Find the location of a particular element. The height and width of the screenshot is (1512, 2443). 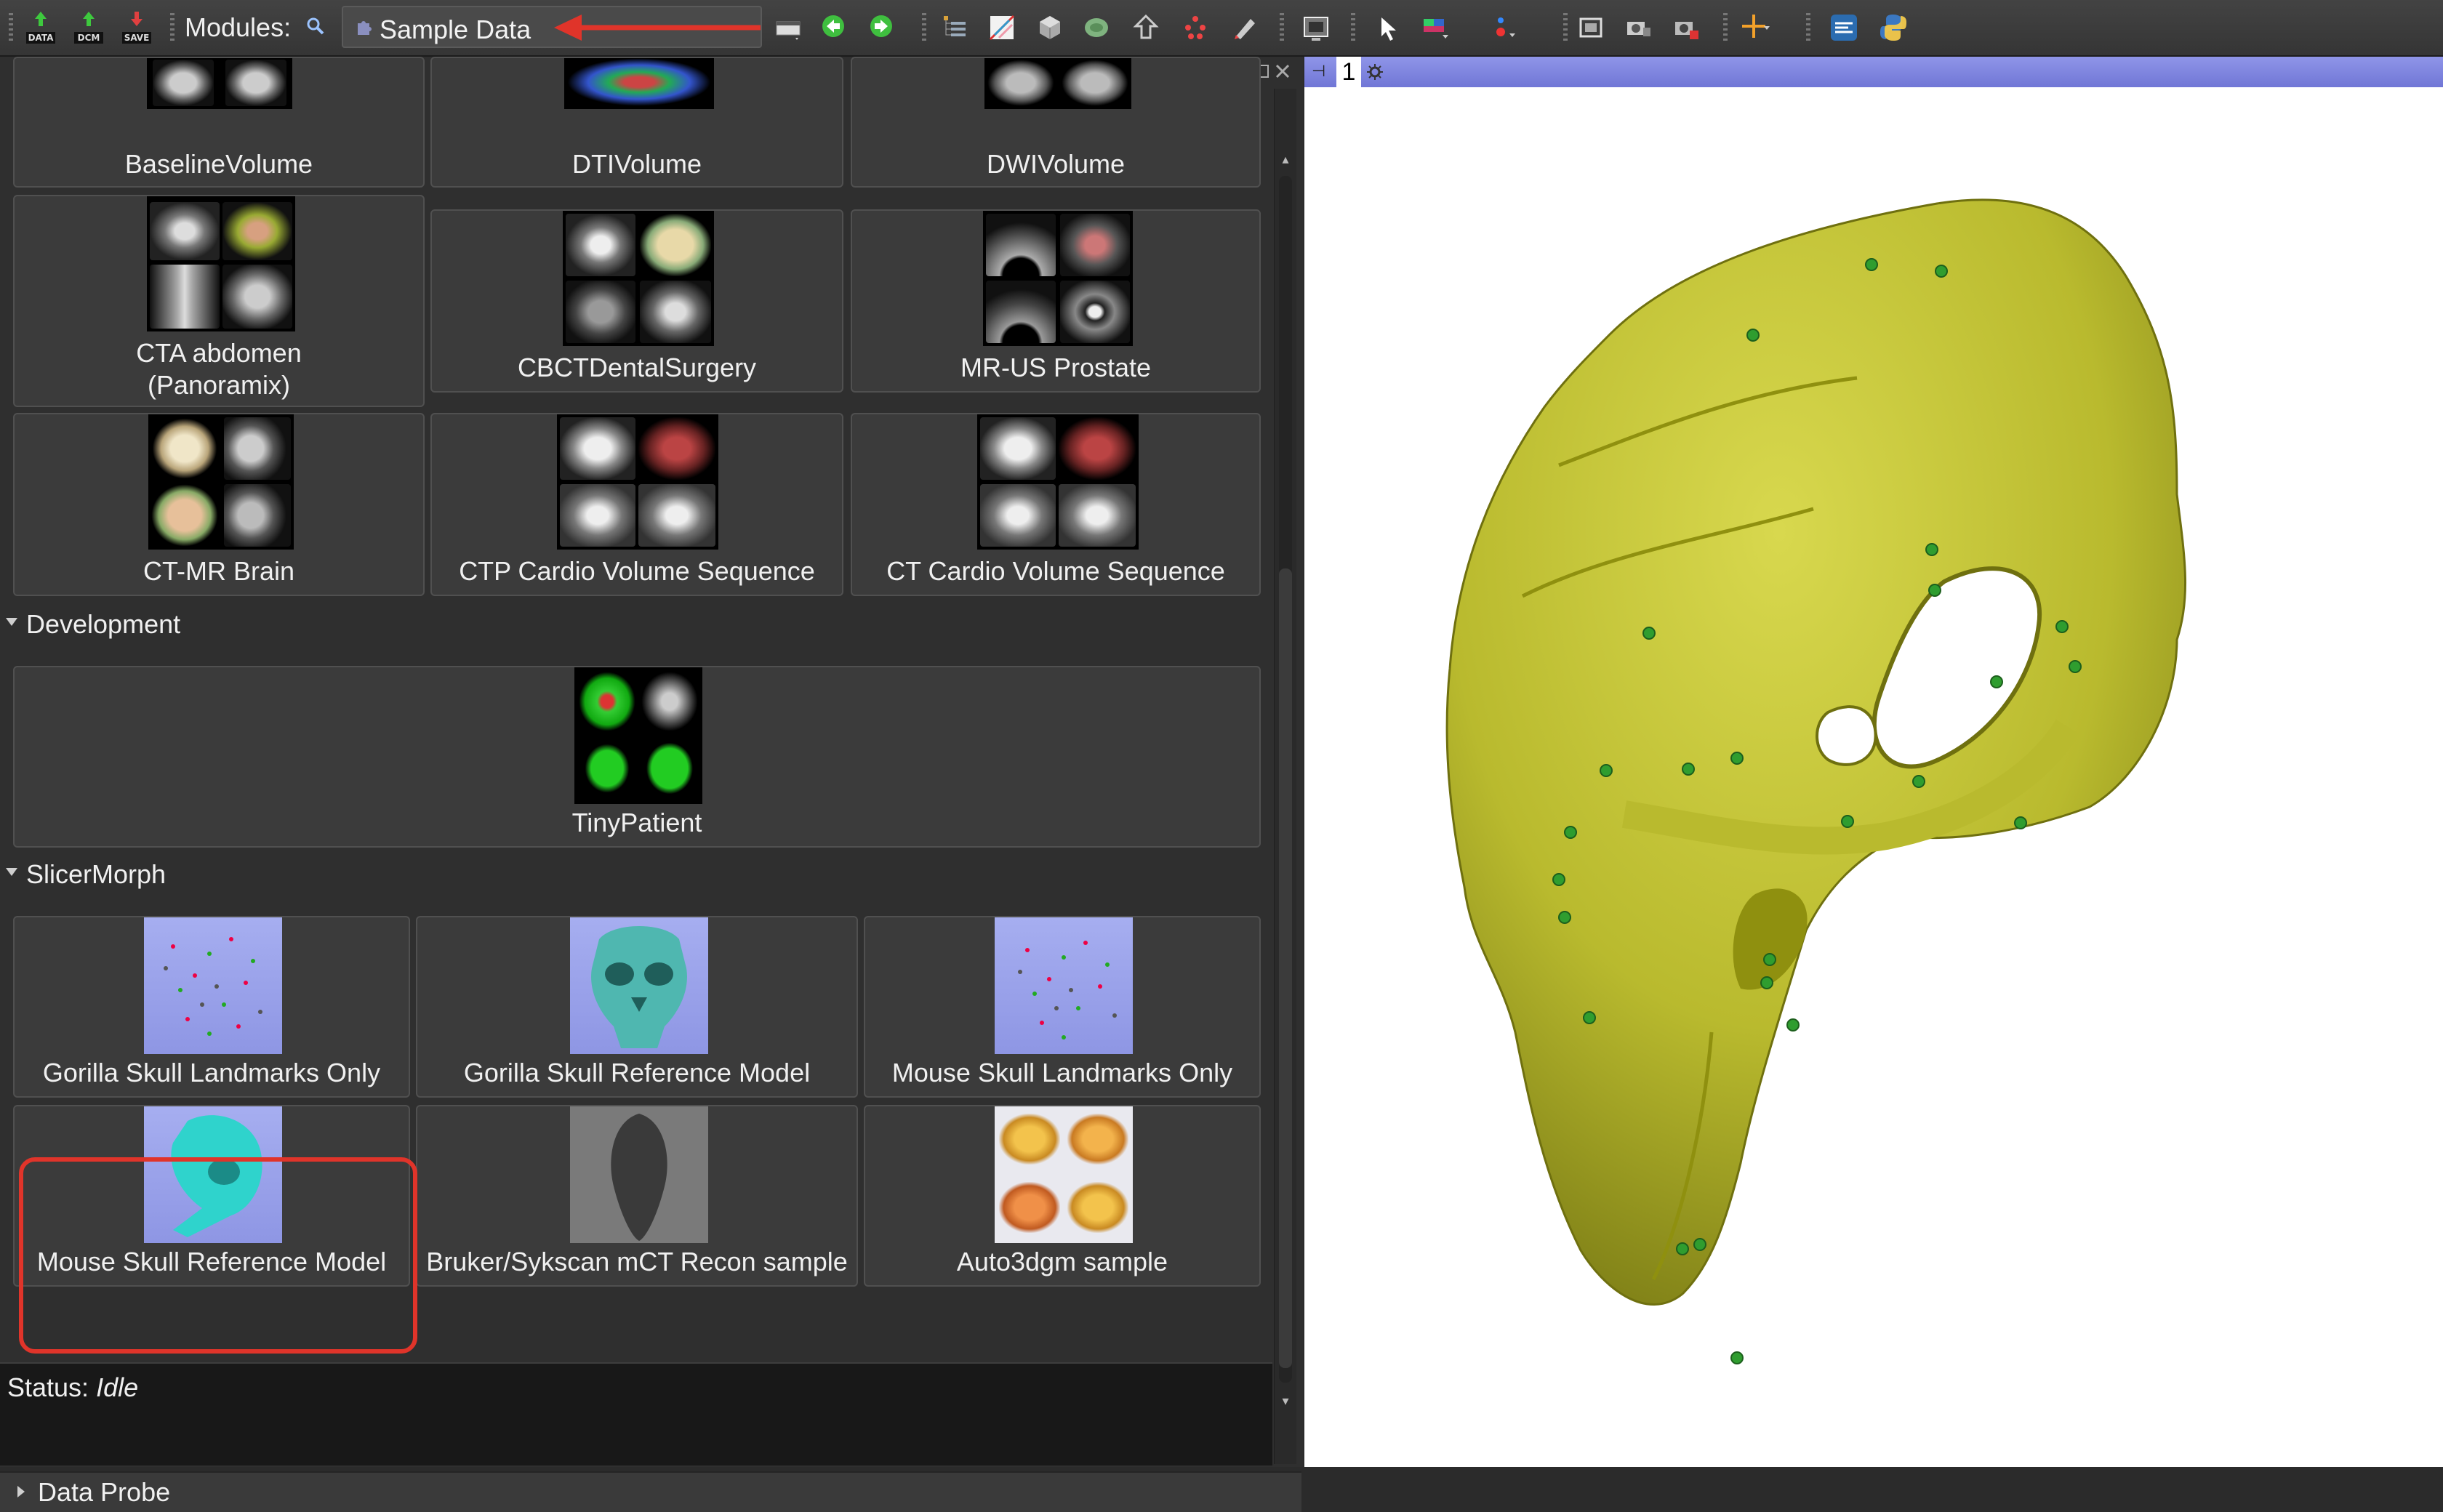

sample-tile-label: Bruker/Sykscan mCT Recon sample is located at coordinates (637, 1261).